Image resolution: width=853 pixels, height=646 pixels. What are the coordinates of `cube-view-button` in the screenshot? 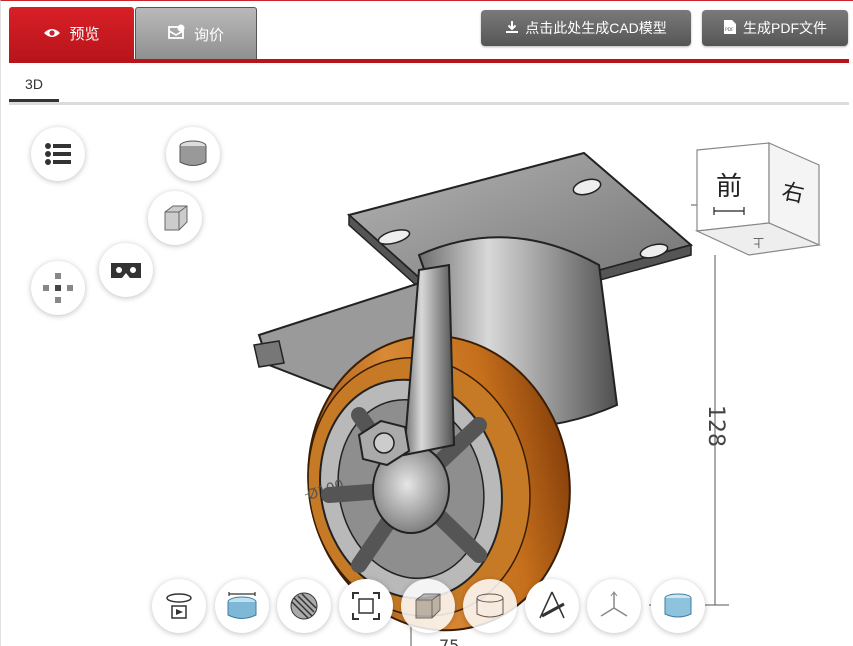 It's located at (175, 218).